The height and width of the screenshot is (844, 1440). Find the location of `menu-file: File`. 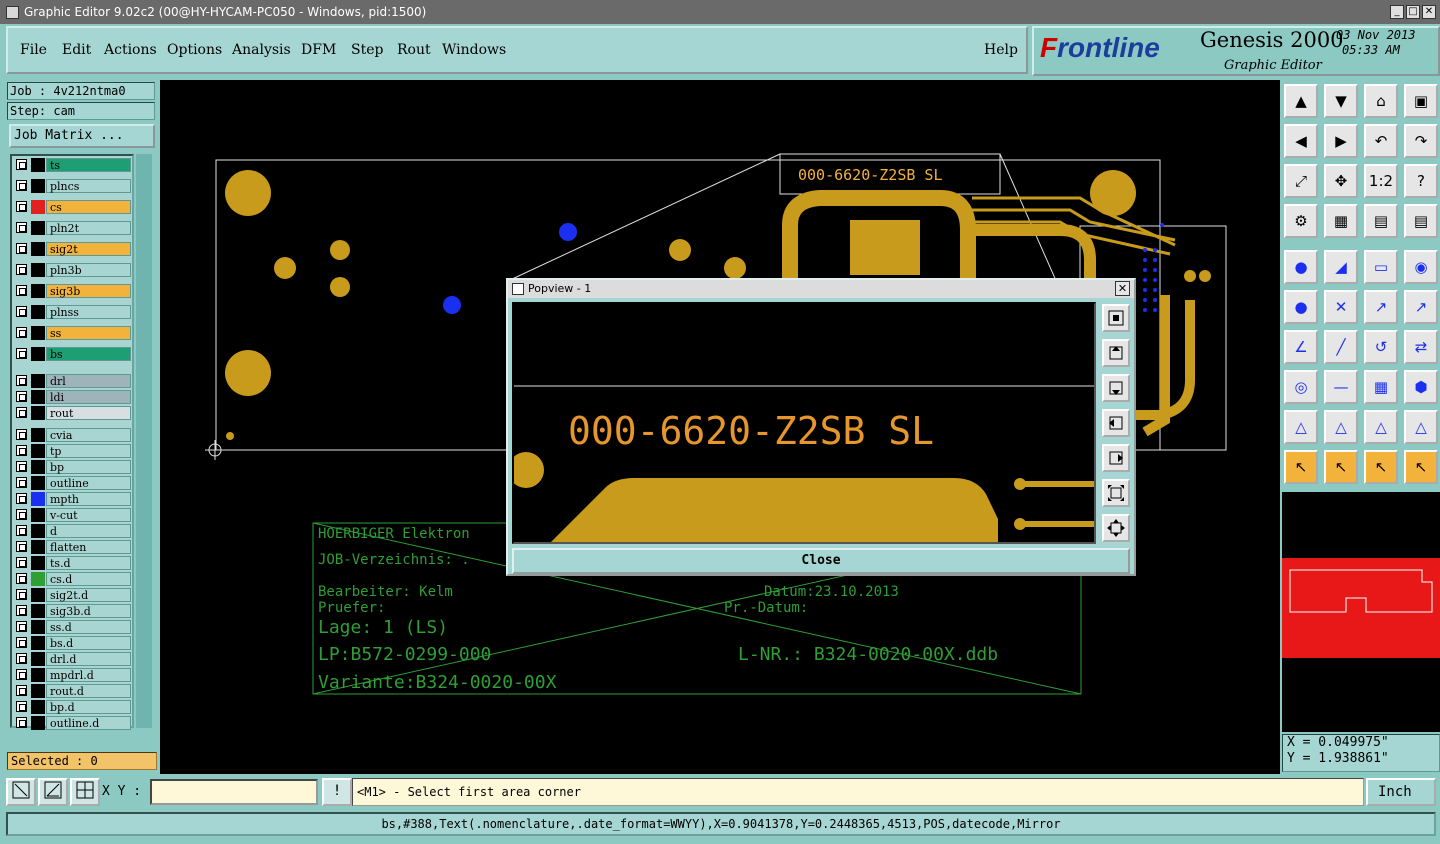

menu-file: File is located at coordinates (33, 50).